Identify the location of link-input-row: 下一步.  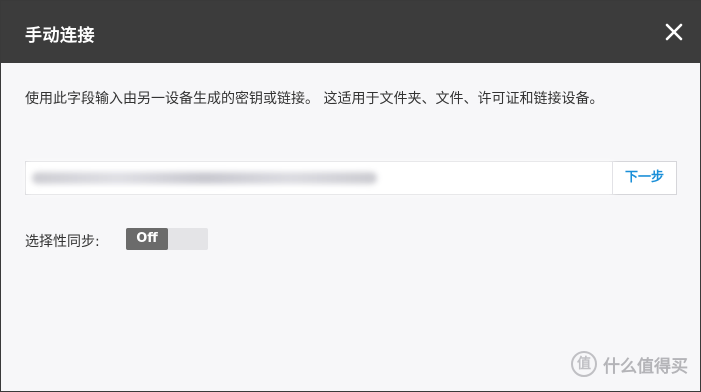
(351, 178).